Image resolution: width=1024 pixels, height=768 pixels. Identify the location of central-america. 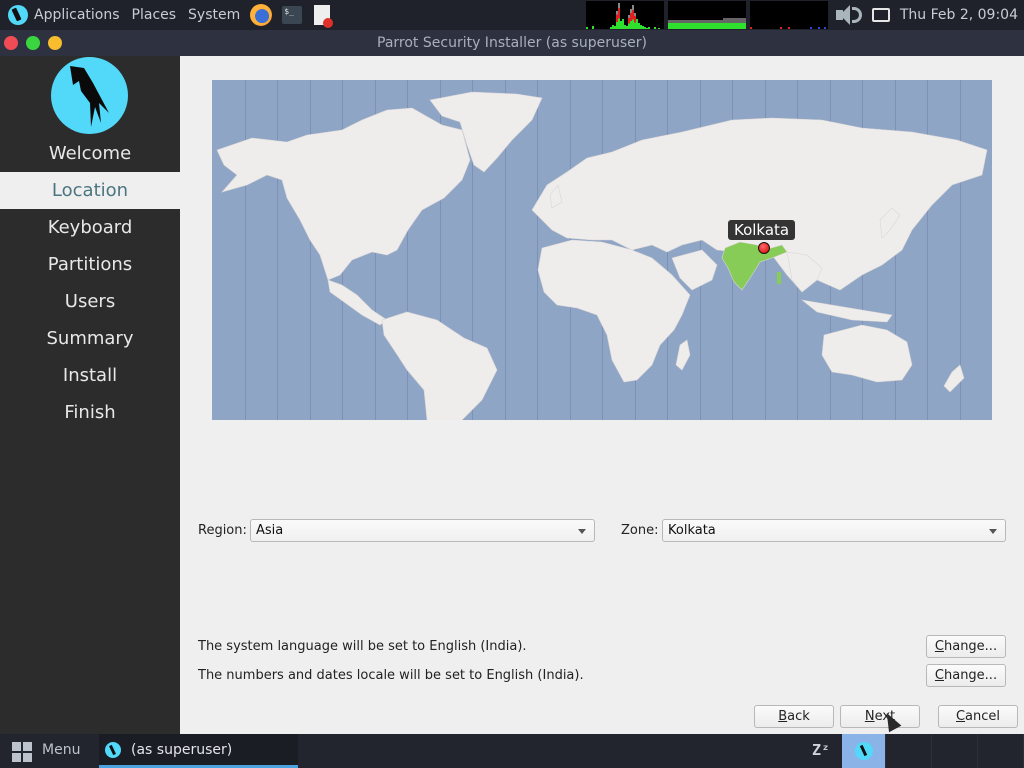
(357, 302).